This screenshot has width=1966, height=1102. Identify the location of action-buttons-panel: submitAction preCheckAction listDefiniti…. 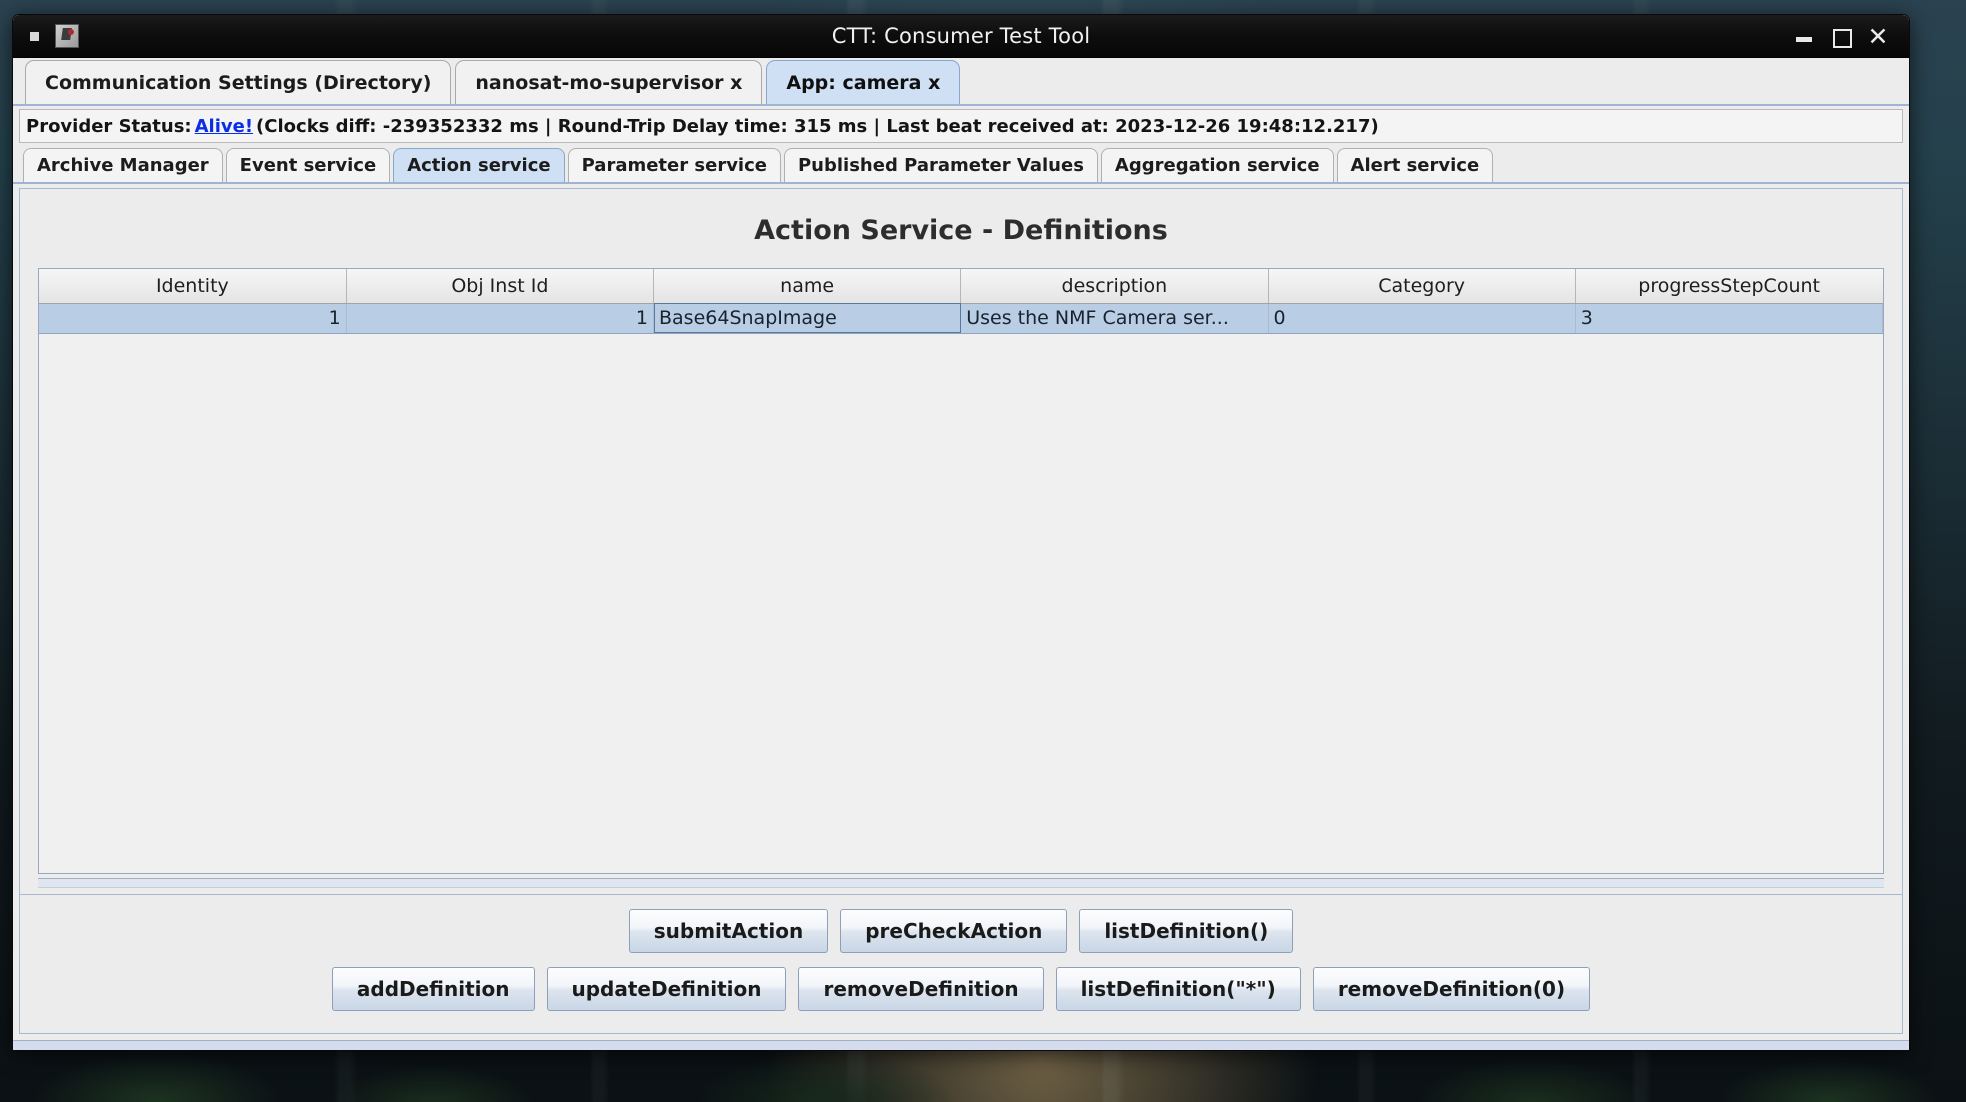
(961, 964).